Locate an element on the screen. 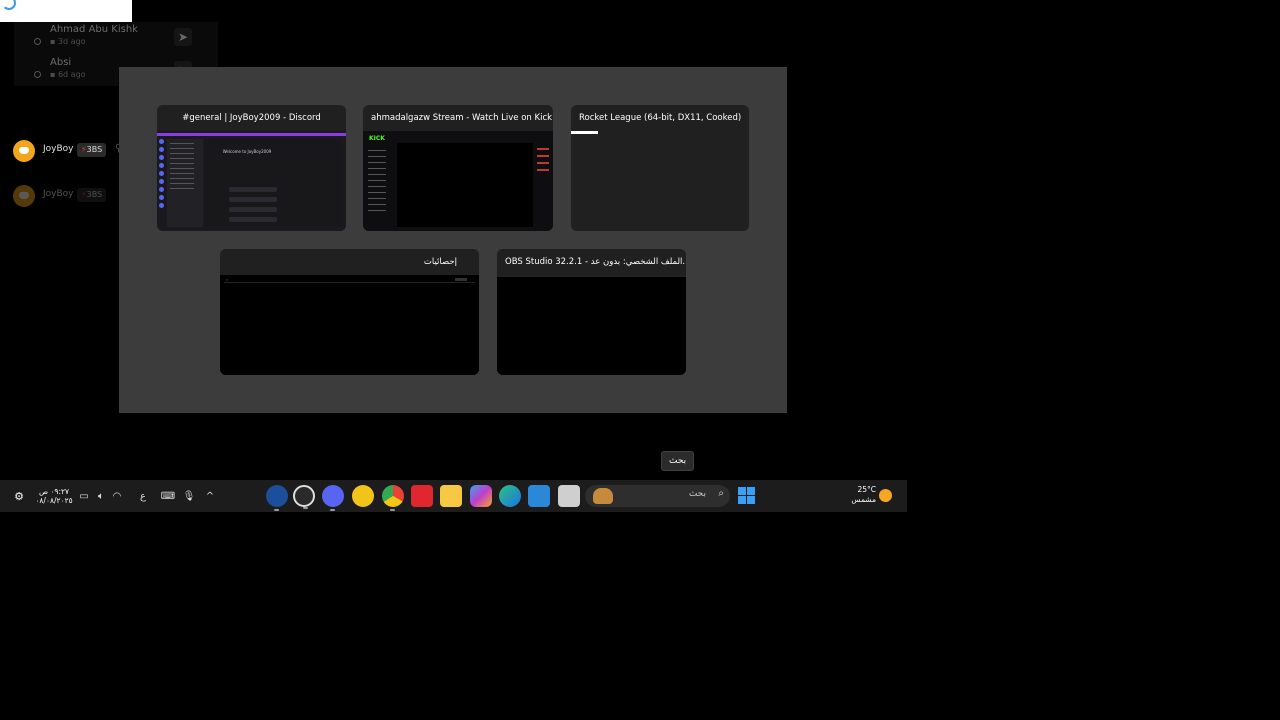 The width and height of the screenshot is (1280, 720). window-thumb-statistics: إحصائيات ⌕ is located at coordinates (349, 312).